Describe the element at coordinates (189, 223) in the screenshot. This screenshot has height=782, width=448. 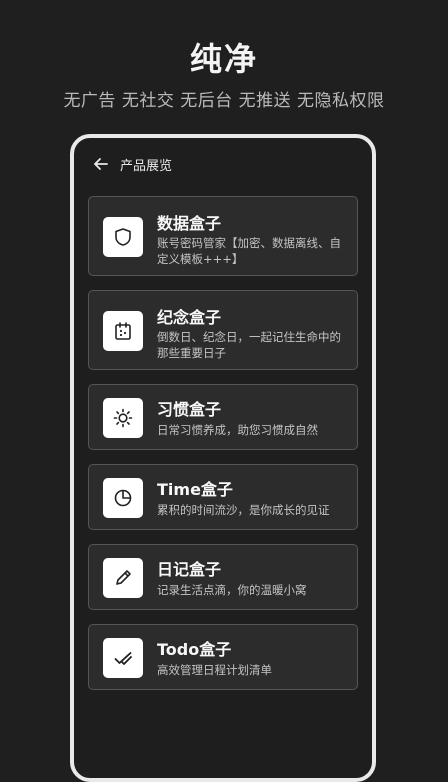
I see `card-title: 数据盒子` at that location.